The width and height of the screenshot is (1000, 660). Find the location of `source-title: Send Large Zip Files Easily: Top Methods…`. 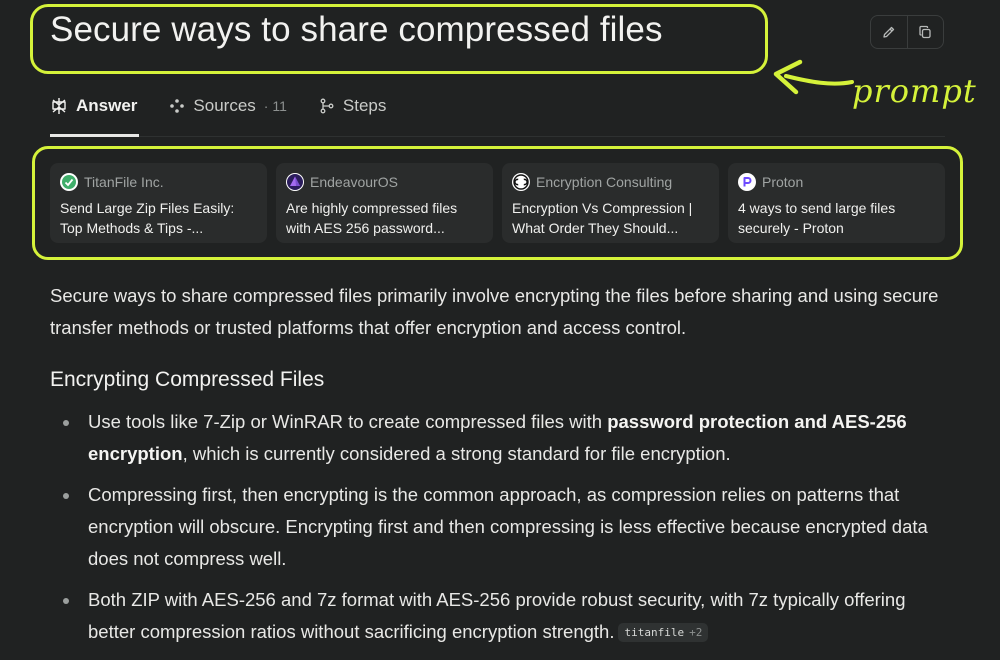

source-title: Send Large Zip Files Easily: Top Methods… is located at coordinates (147, 218).